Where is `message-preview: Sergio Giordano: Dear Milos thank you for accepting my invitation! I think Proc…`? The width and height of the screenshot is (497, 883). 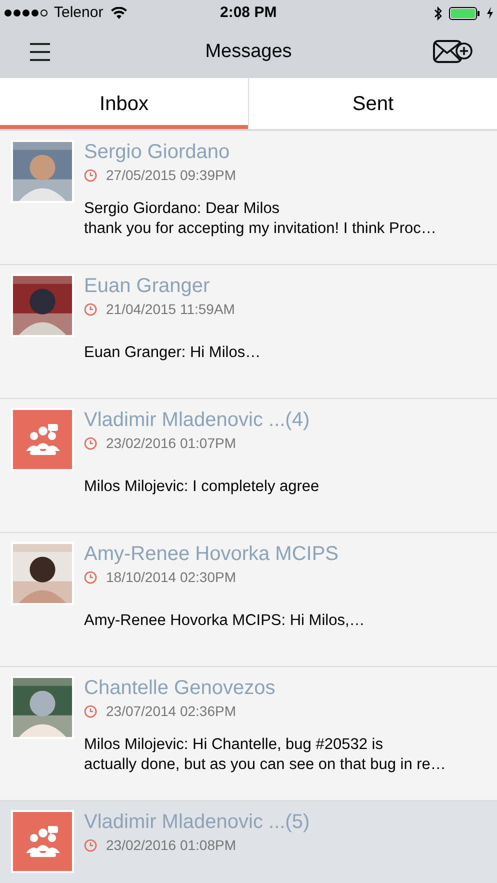
message-preview: Sergio Giordano: Dear Milos thank you for accepting my invitation! I think Proc… is located at coordinates (260, 219).